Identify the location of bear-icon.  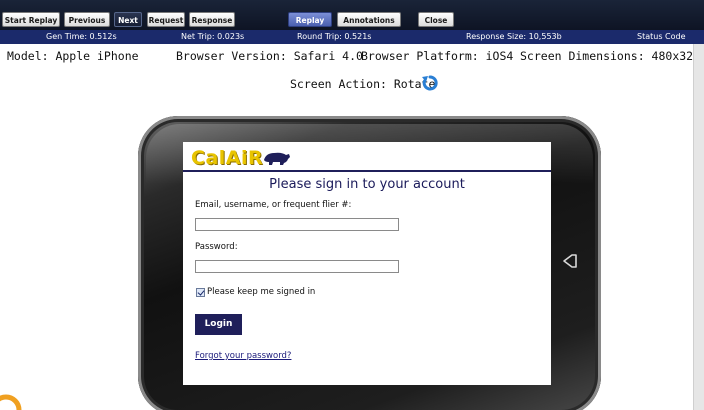
(277, 158).